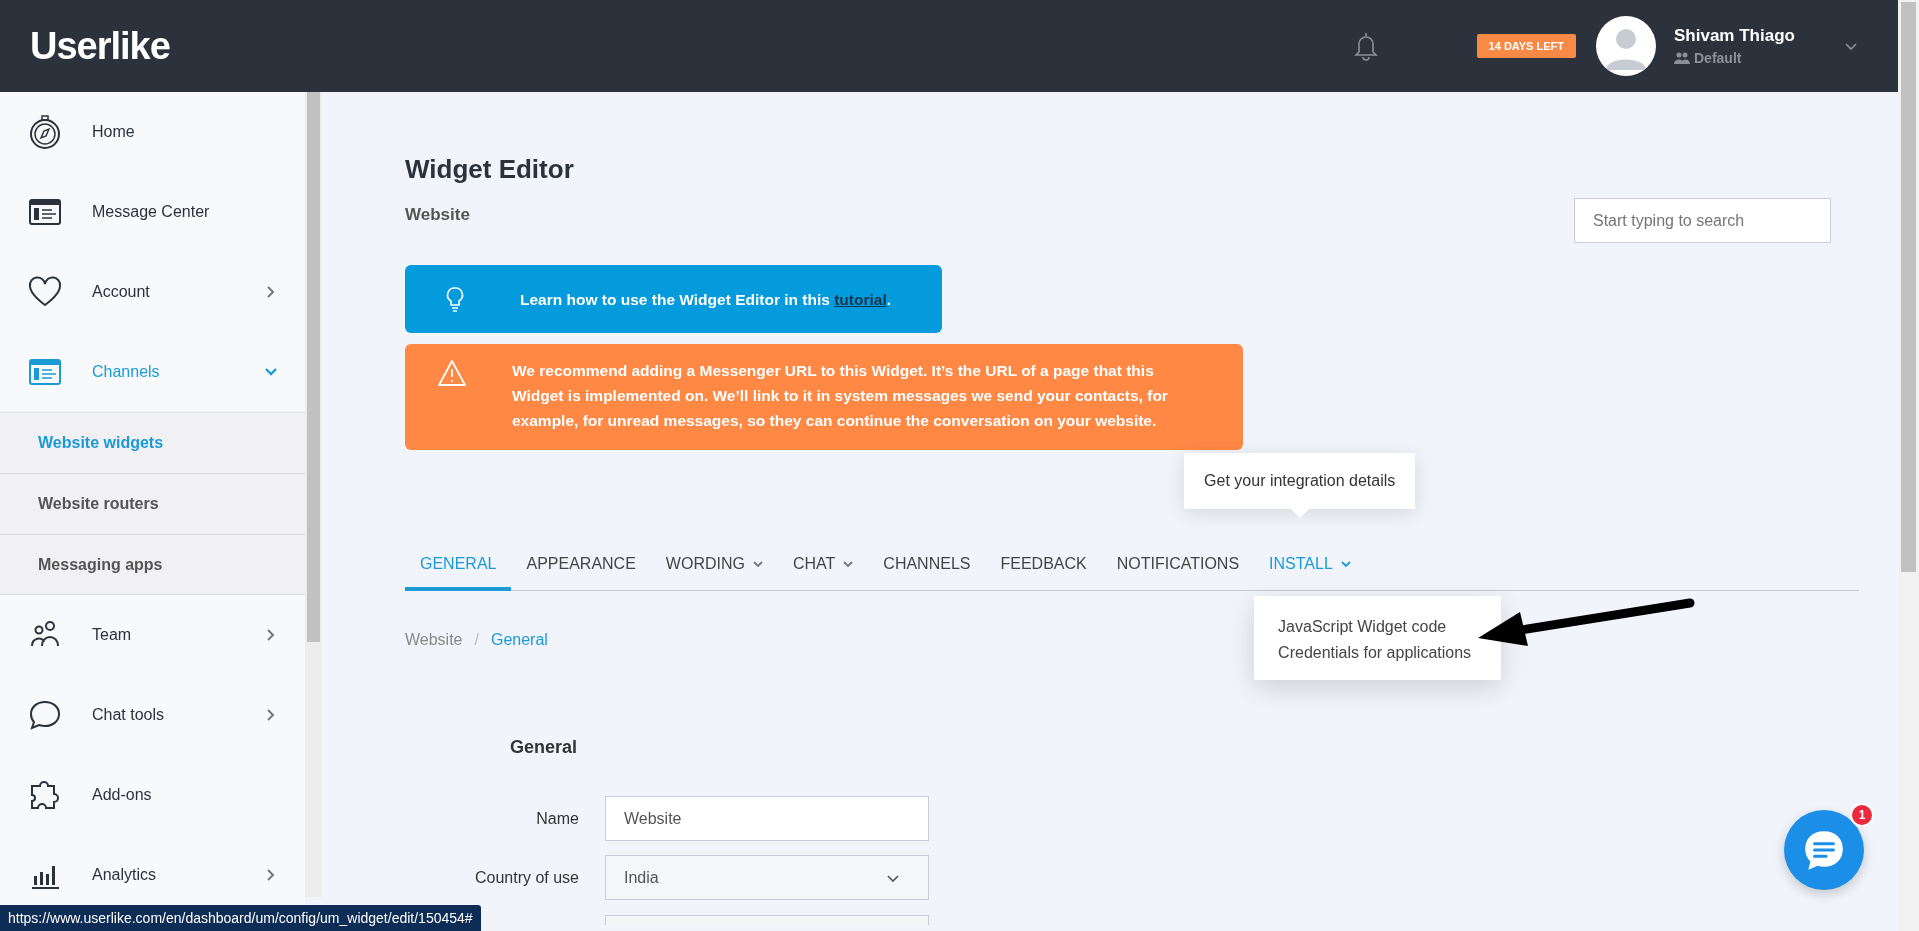 This screenshot has height=931, width=1919. I want to click on compass-icon, so click(45, 132).